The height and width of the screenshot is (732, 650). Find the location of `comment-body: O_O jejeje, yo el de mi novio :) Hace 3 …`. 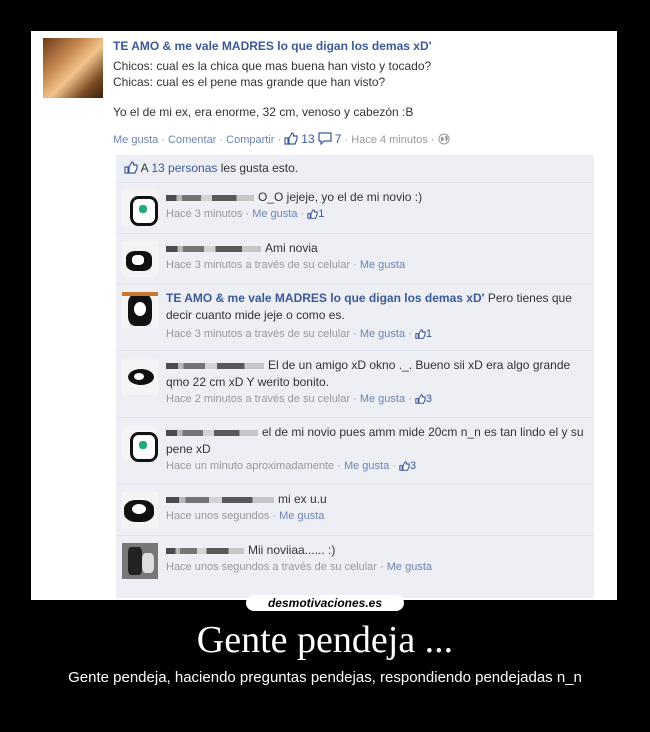

comment-body: O_O jejeje, yo el de mi novio :) Hace 3 … is located at coordinates (378, 207).